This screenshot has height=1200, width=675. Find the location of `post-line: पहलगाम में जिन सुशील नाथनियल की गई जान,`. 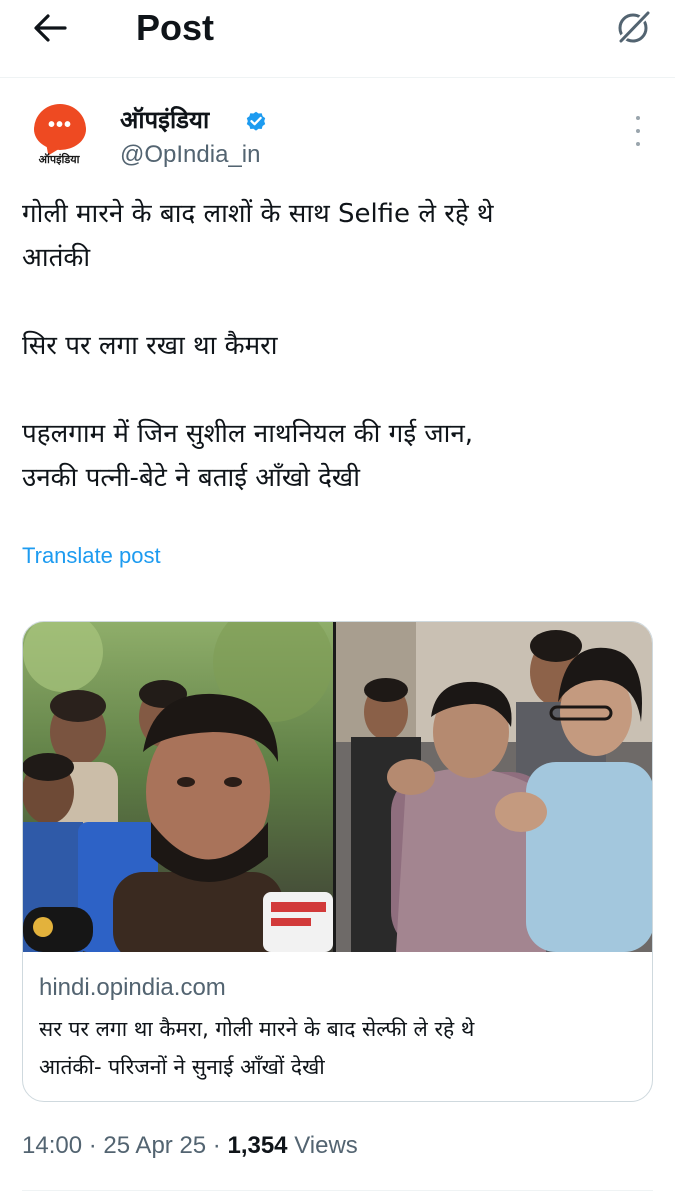

post-line: पहलगाम में जिन सुशील नाथनियल की गई जान, is located at coordinates (248, 434).